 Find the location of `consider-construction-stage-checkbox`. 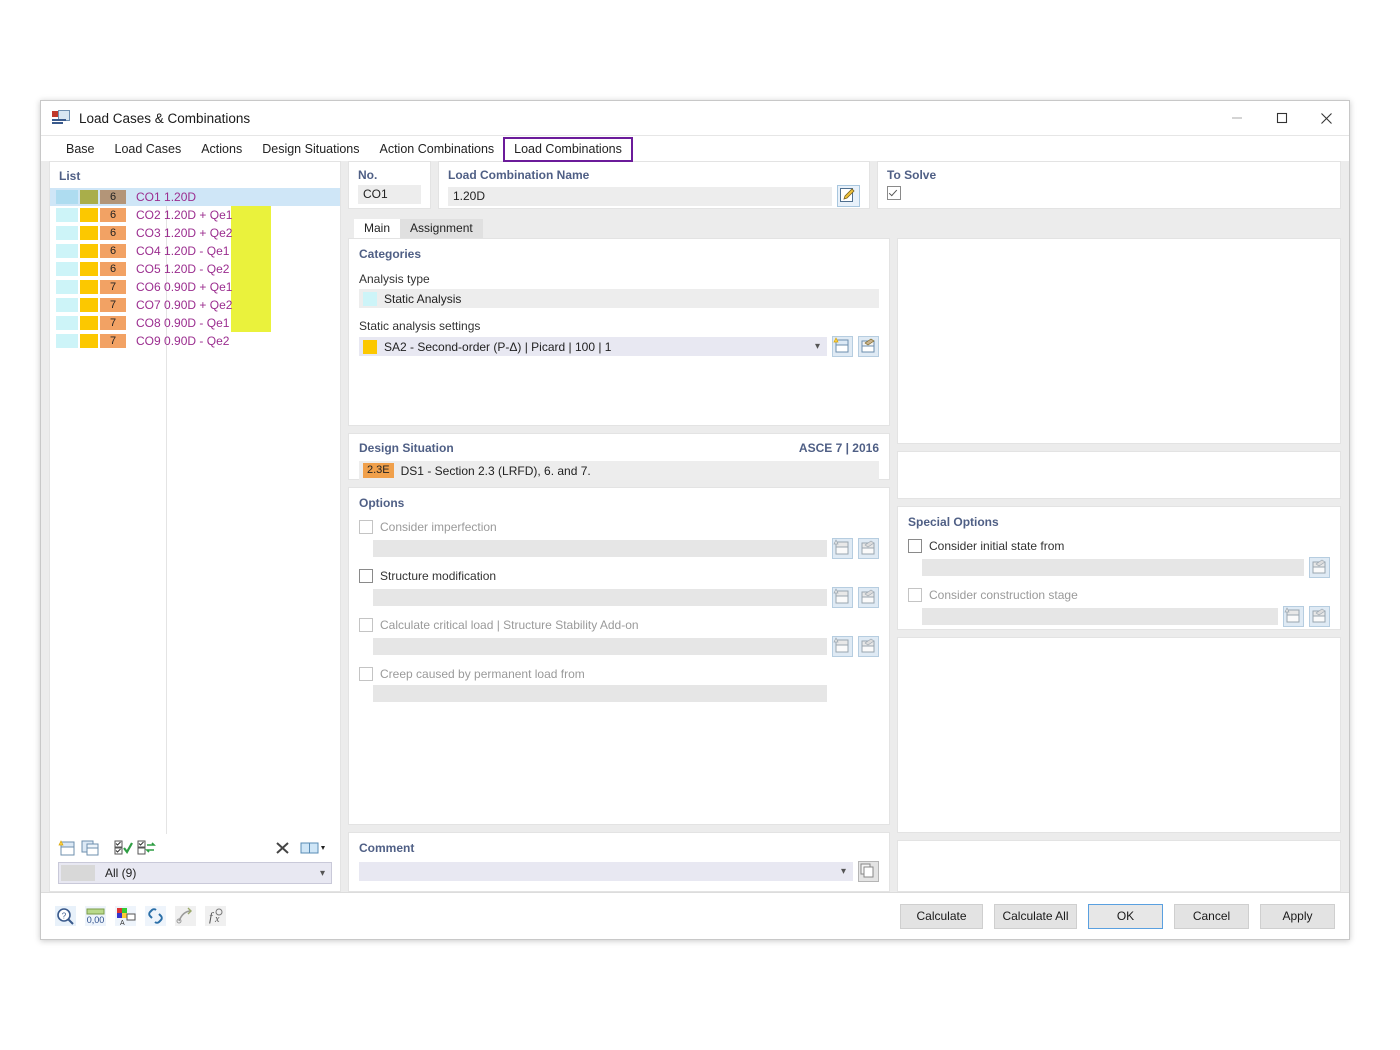

consider-construction-stage-checkbox is located at coordinates (915, 595).